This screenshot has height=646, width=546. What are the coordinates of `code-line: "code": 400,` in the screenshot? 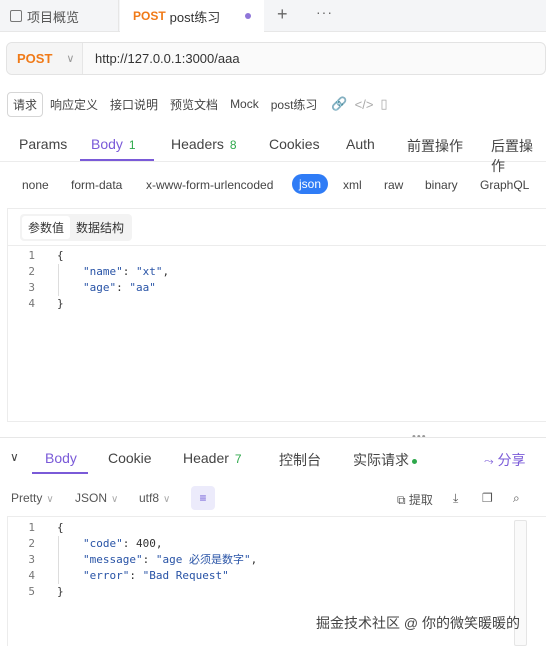 It's located at (123, 544).